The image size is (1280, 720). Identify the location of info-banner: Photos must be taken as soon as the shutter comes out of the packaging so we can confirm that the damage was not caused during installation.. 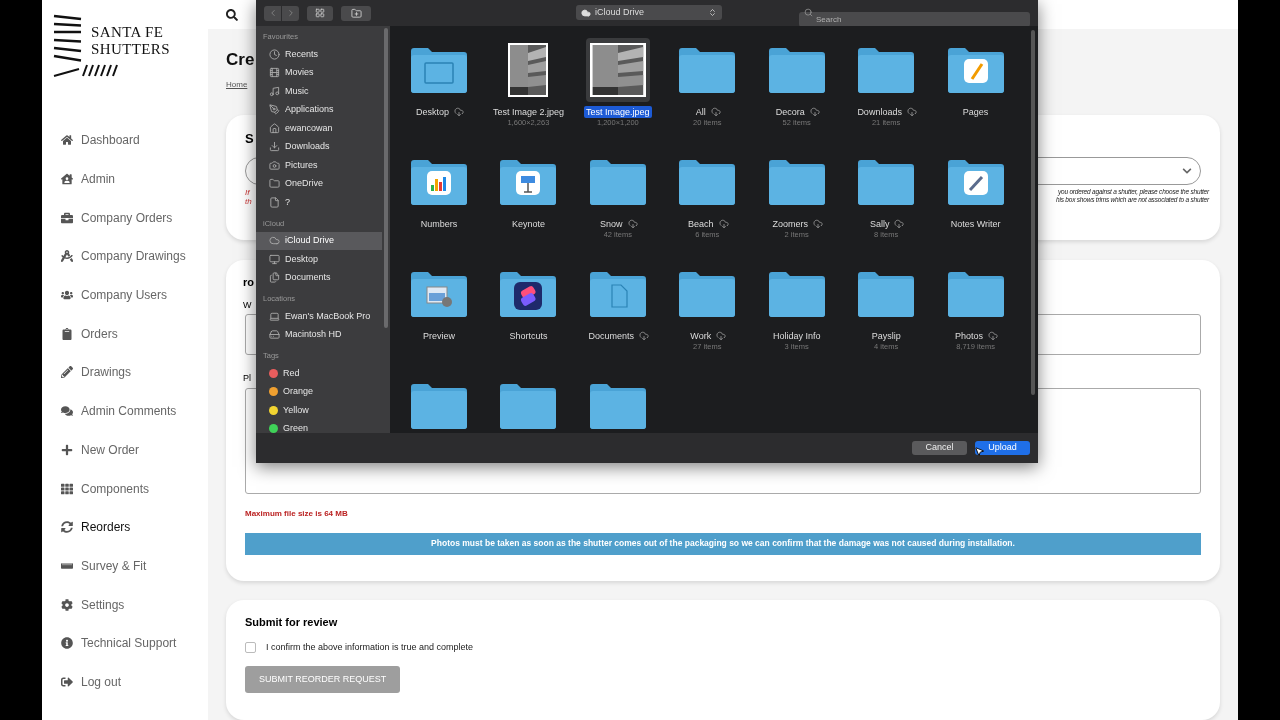
(723, 543).